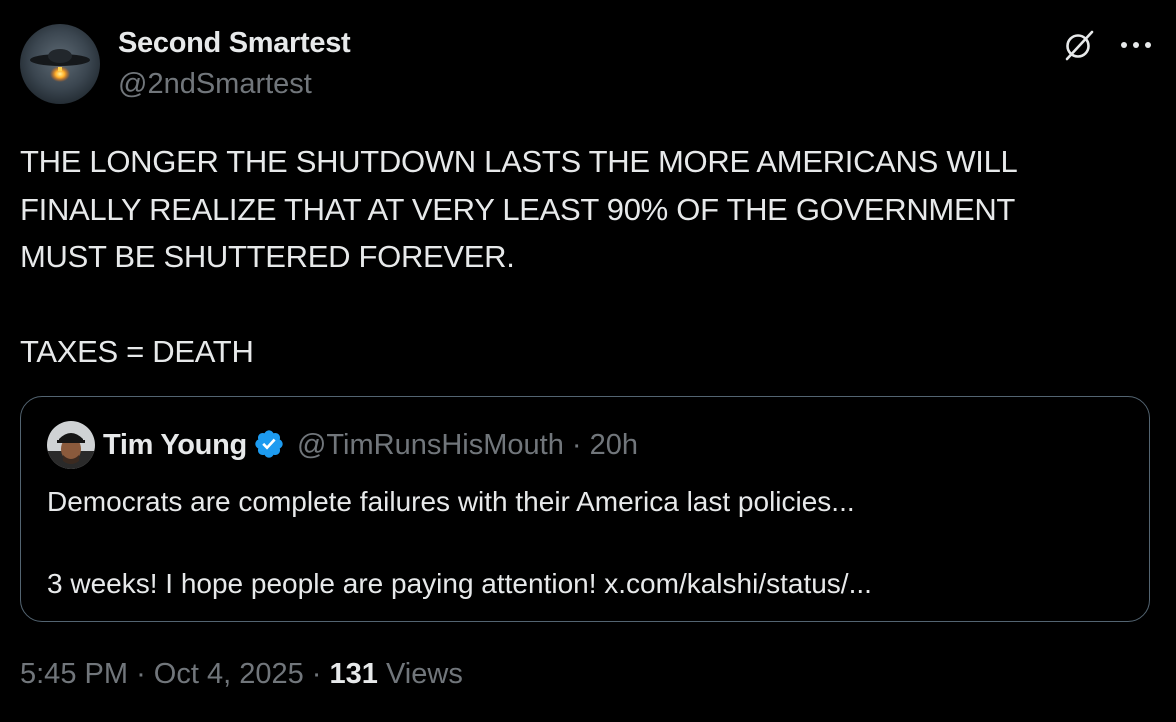 This screenshot has width=1176, height=722. What do you see at coordinates (353, 674) in the screenshot?
I see `views-count: 131` at bounding box center [353, 674].